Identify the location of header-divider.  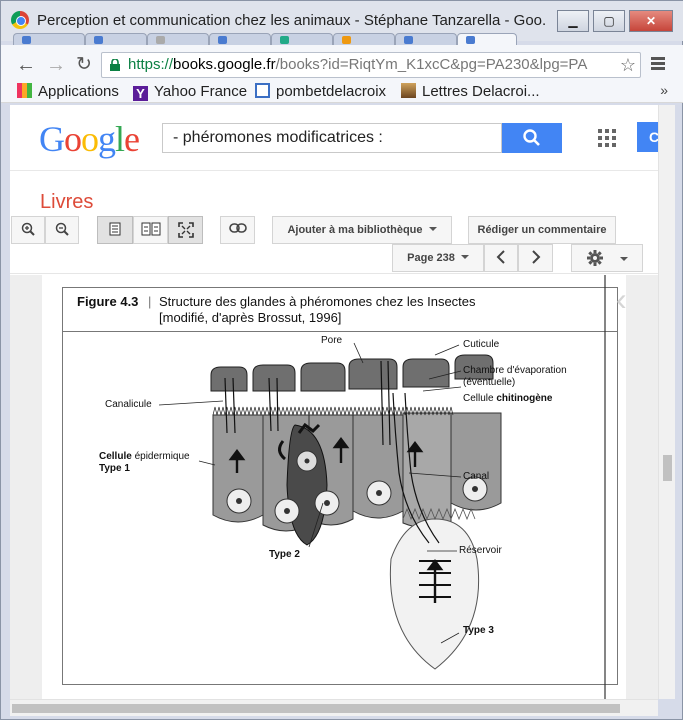
(334, 170).